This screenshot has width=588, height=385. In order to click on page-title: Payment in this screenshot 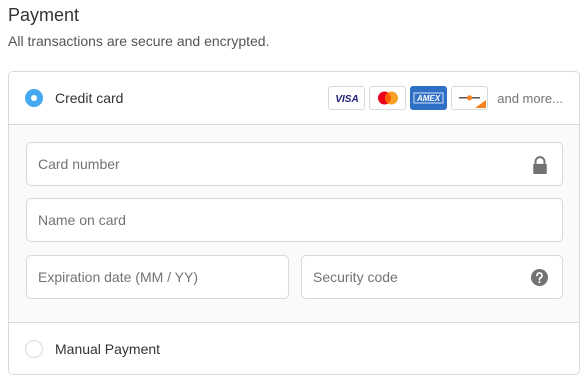, I will do `click(44, 15)`.